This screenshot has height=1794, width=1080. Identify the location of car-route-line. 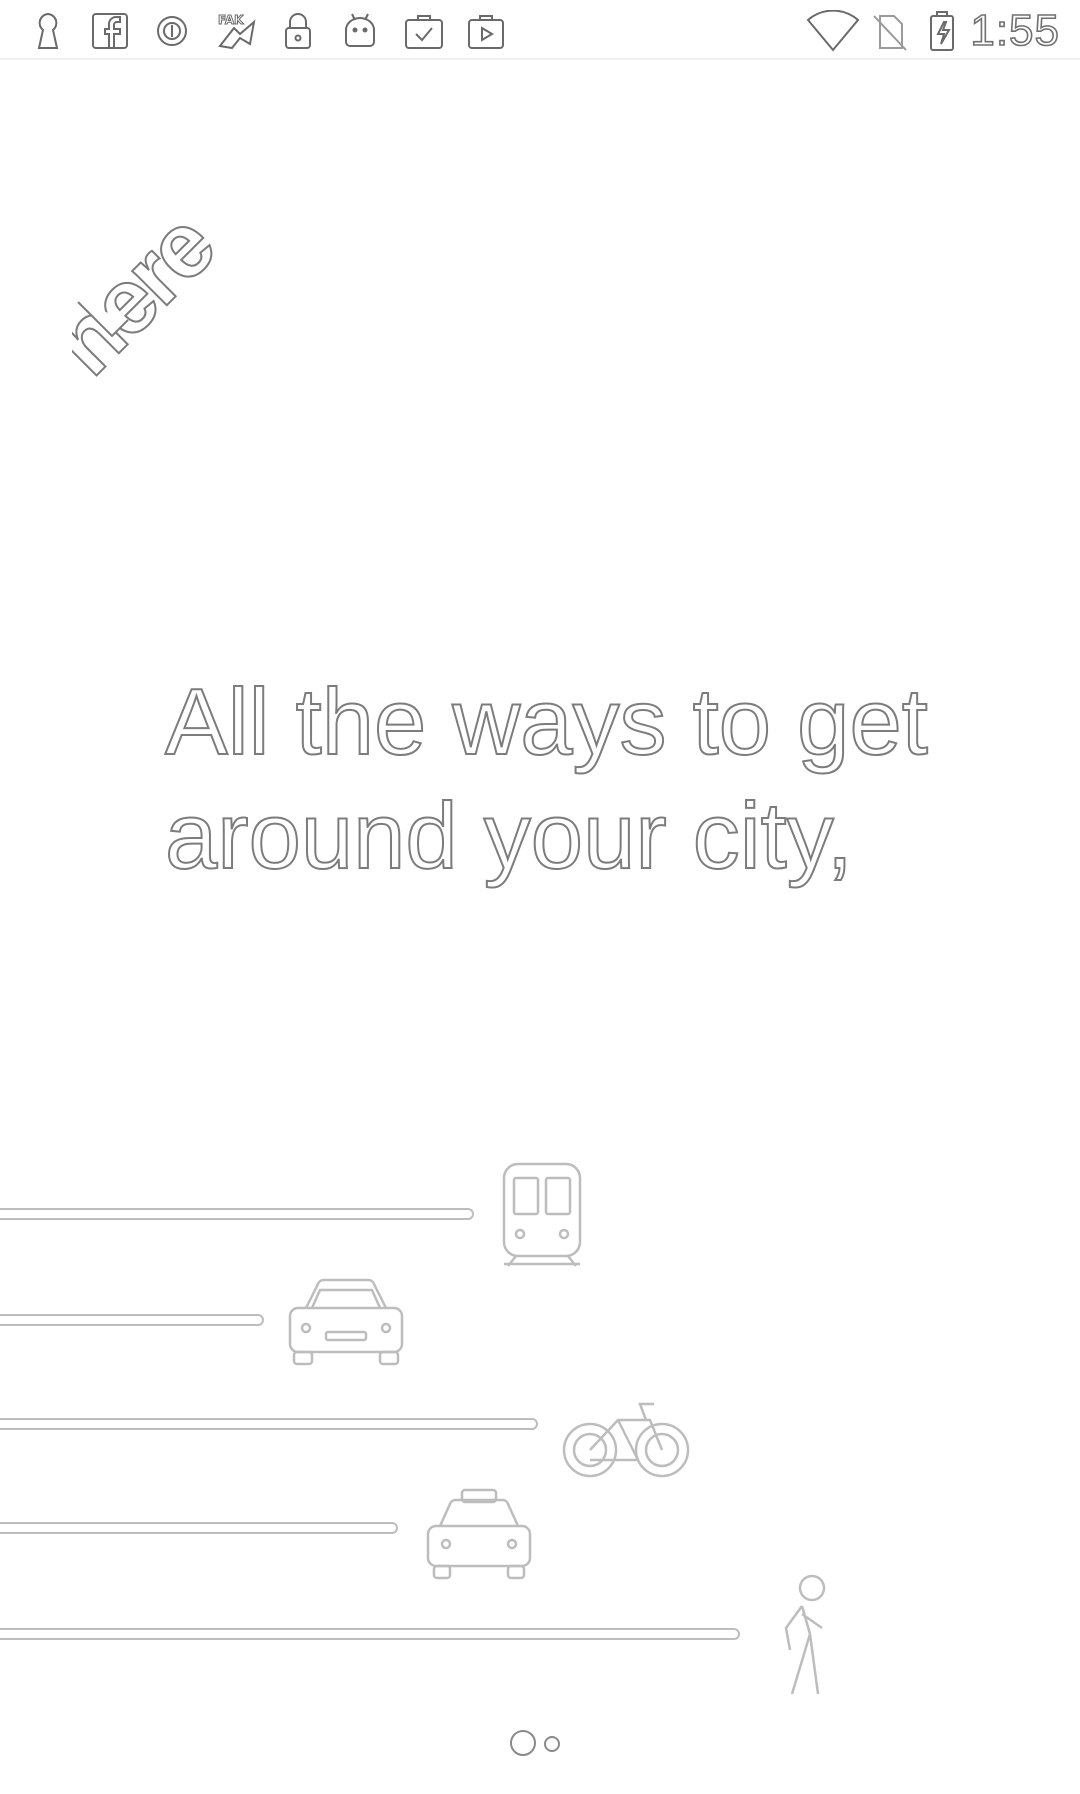
(132, 1320).